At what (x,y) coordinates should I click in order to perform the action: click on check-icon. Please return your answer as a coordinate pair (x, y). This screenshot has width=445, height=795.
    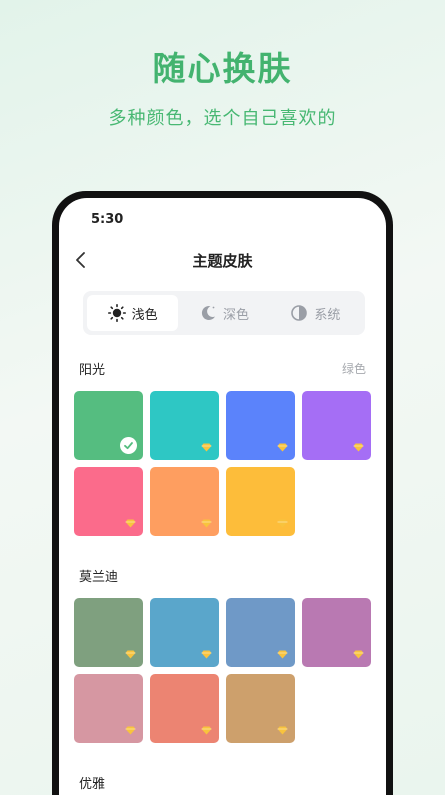
    Looking at the image, I should click on (128, 445).